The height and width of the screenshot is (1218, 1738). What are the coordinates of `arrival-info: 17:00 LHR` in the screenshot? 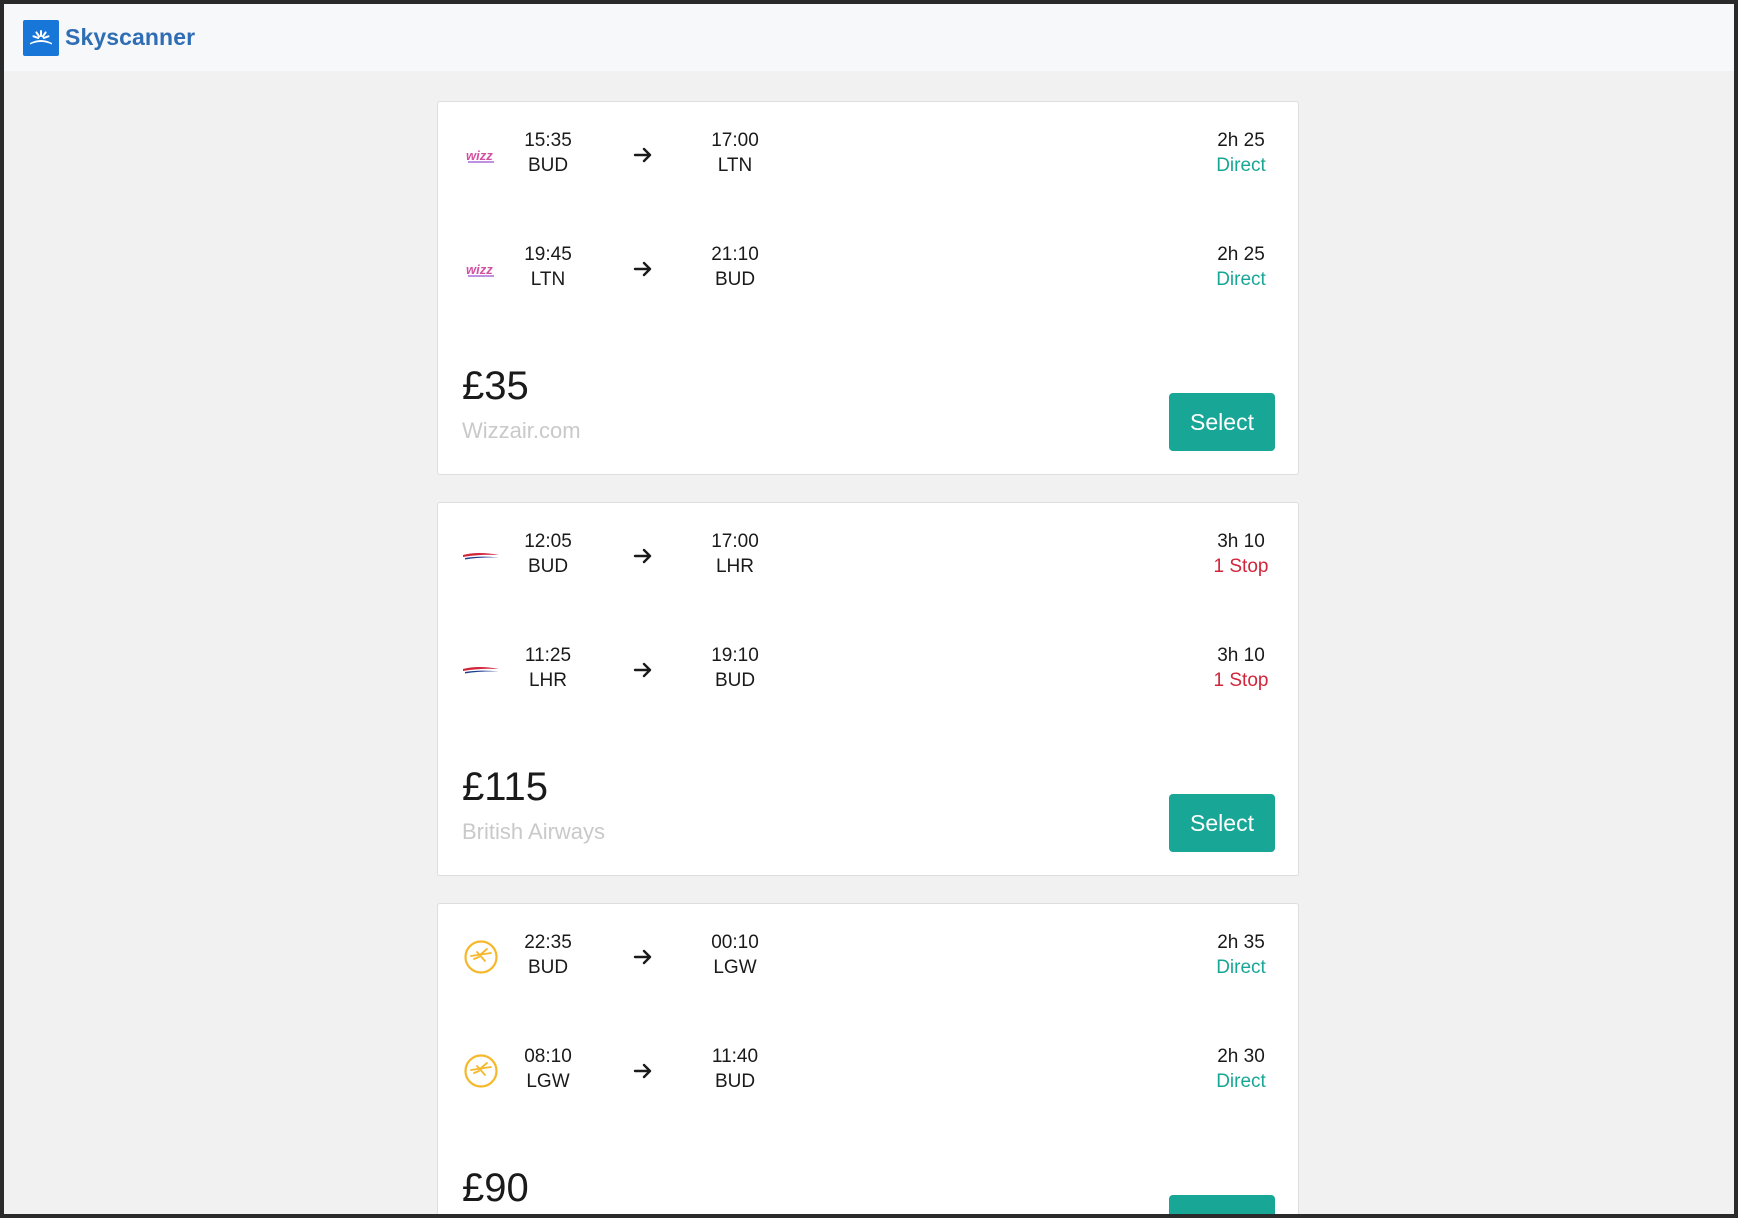 It's located at (735, 554).